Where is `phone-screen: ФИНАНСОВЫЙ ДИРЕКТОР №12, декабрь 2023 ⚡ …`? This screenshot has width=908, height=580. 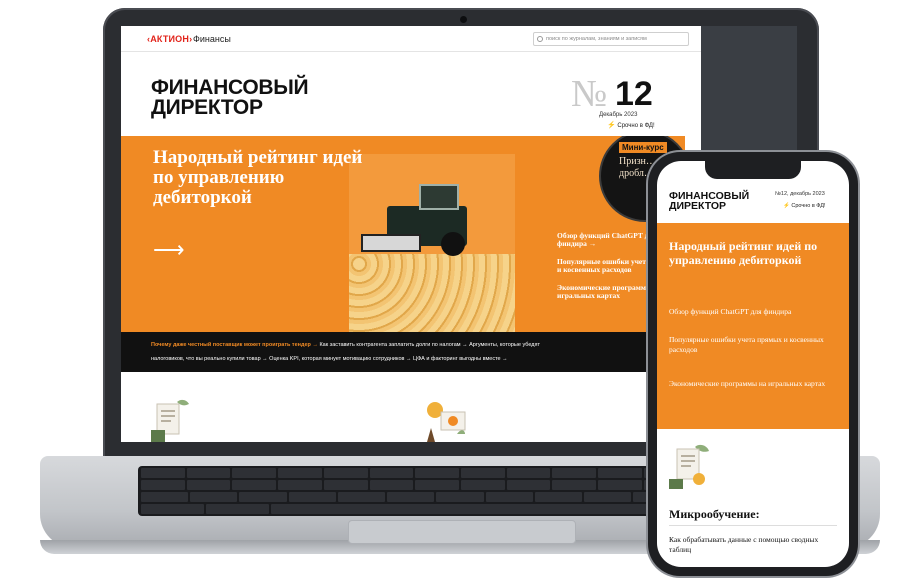 phone-screen: ФИНАНСОВЫЙ ДИРЕКТОР №12, декабрь 2023 ⚡ … is located at coordinates (753, 364).